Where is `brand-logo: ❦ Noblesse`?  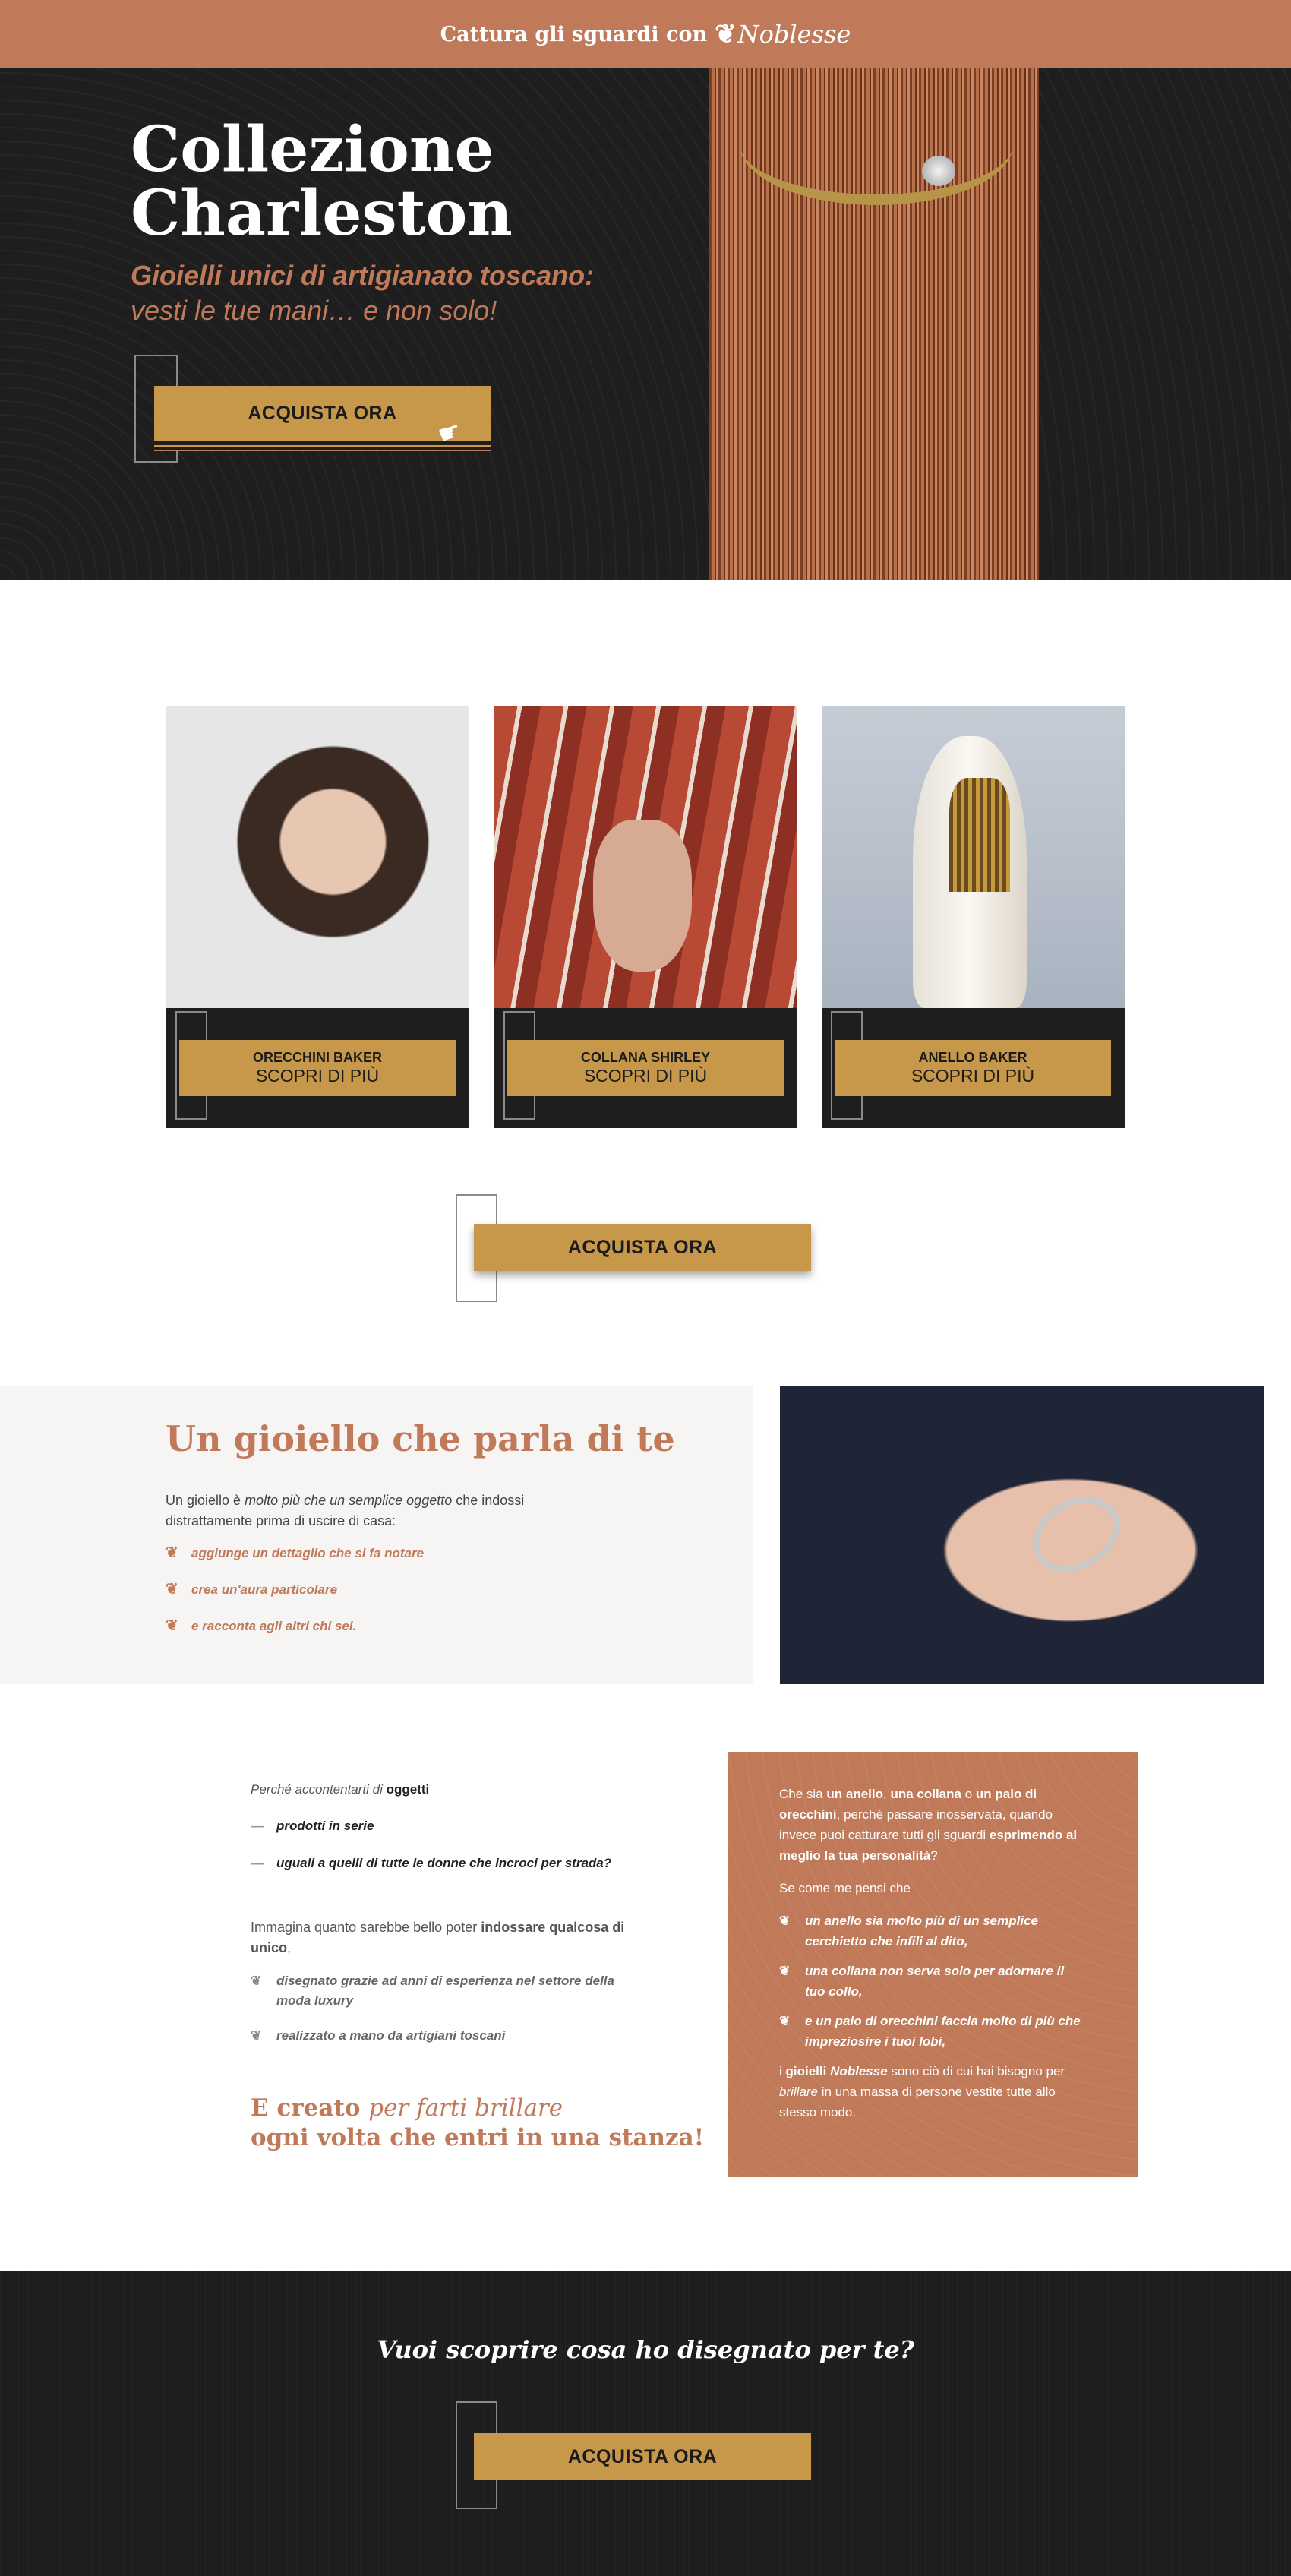
brand-logo: ❦ Noblesse is located at coordinates (783, 34).